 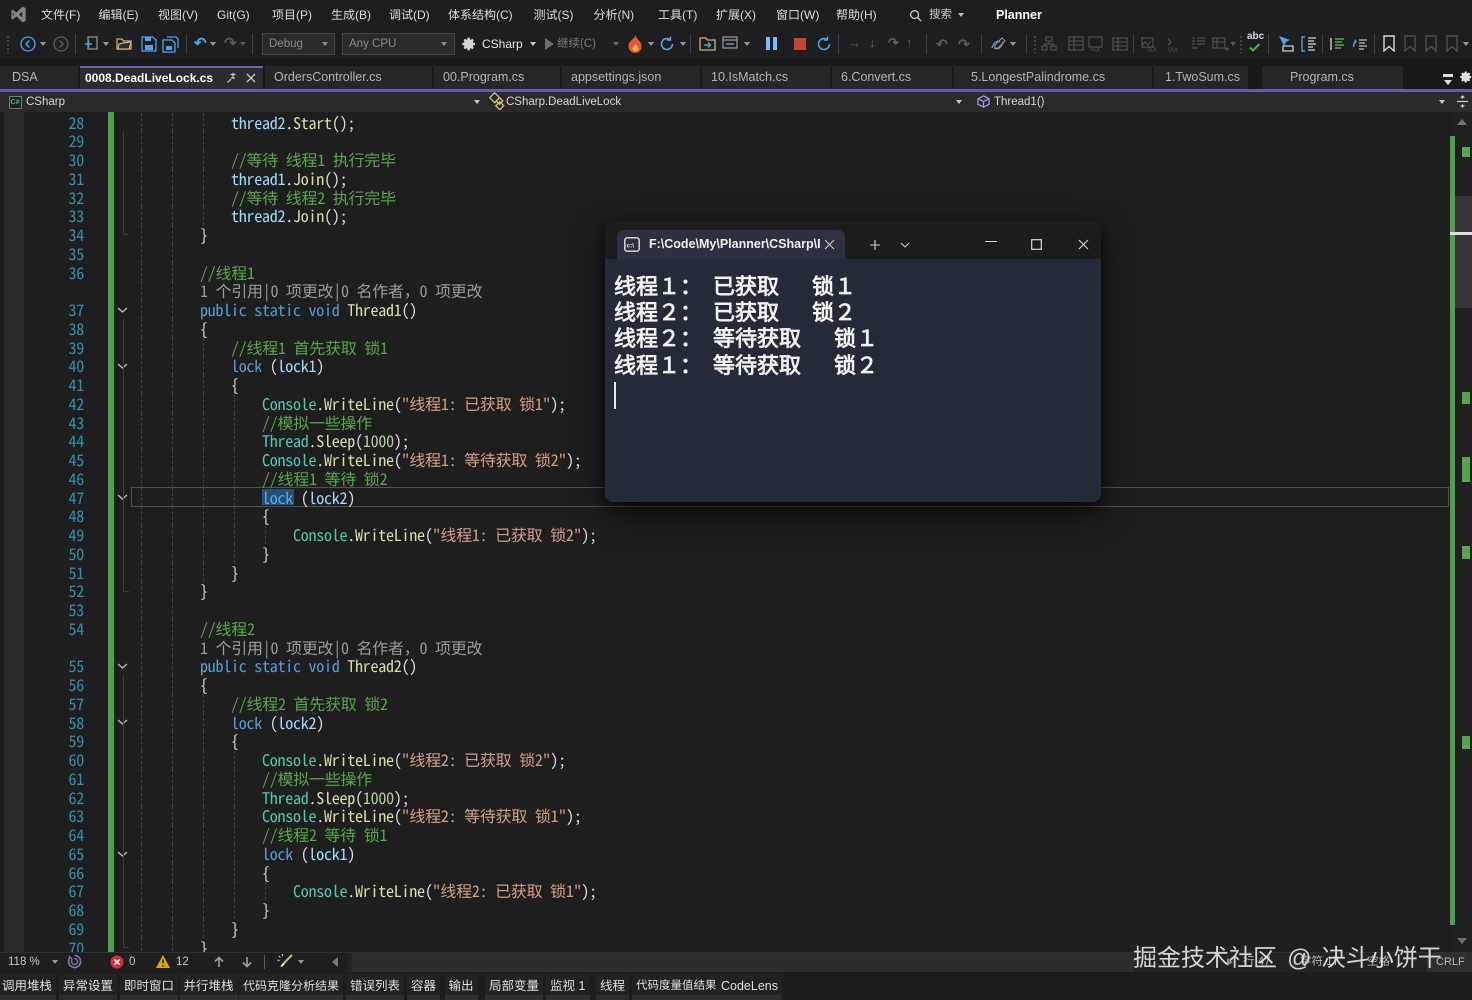 What do you see at coordinates (631, 246) in the screenshot?
I see `svg-text: c:\` at bounding box center [631, 246].